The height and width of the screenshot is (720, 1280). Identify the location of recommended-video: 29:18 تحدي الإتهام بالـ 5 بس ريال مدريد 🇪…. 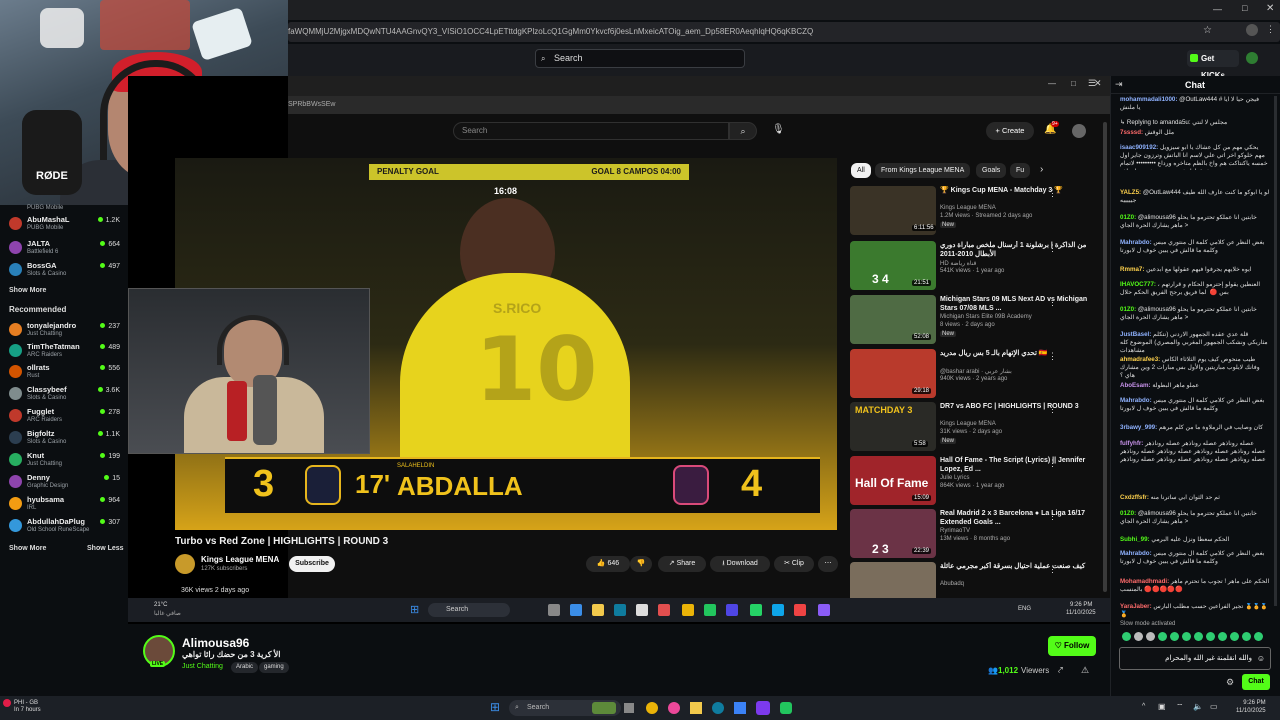
(972, 375).